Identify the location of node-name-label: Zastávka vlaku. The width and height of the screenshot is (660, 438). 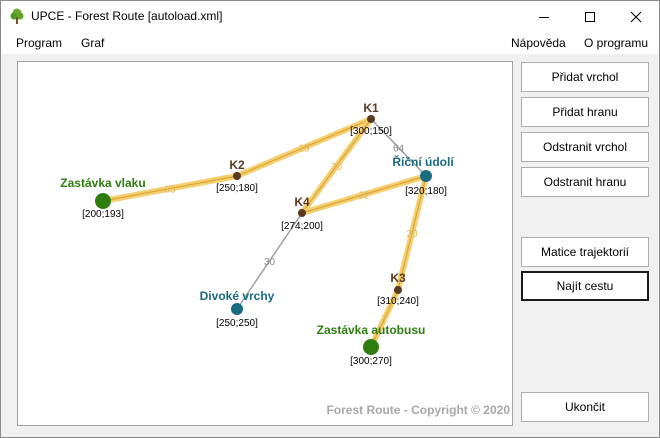
(102, 183).